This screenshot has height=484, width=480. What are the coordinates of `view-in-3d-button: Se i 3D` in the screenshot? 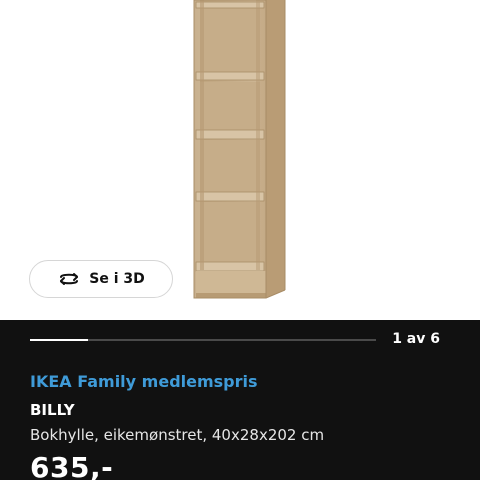 It's located at (101, 279).